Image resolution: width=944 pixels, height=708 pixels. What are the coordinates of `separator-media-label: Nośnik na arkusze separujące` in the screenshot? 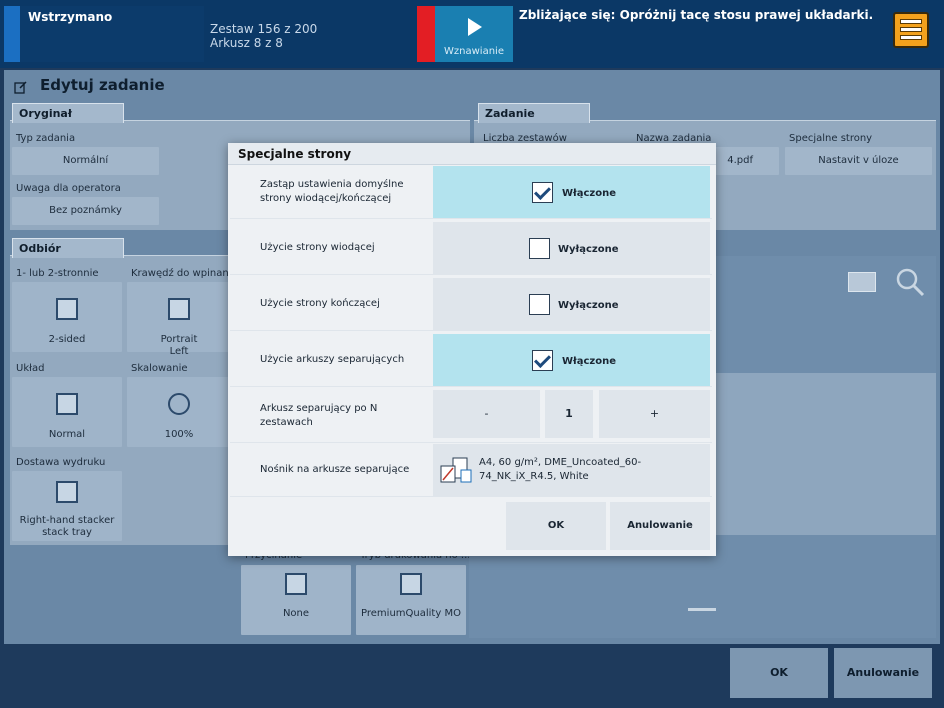 It's located at (335, 469).